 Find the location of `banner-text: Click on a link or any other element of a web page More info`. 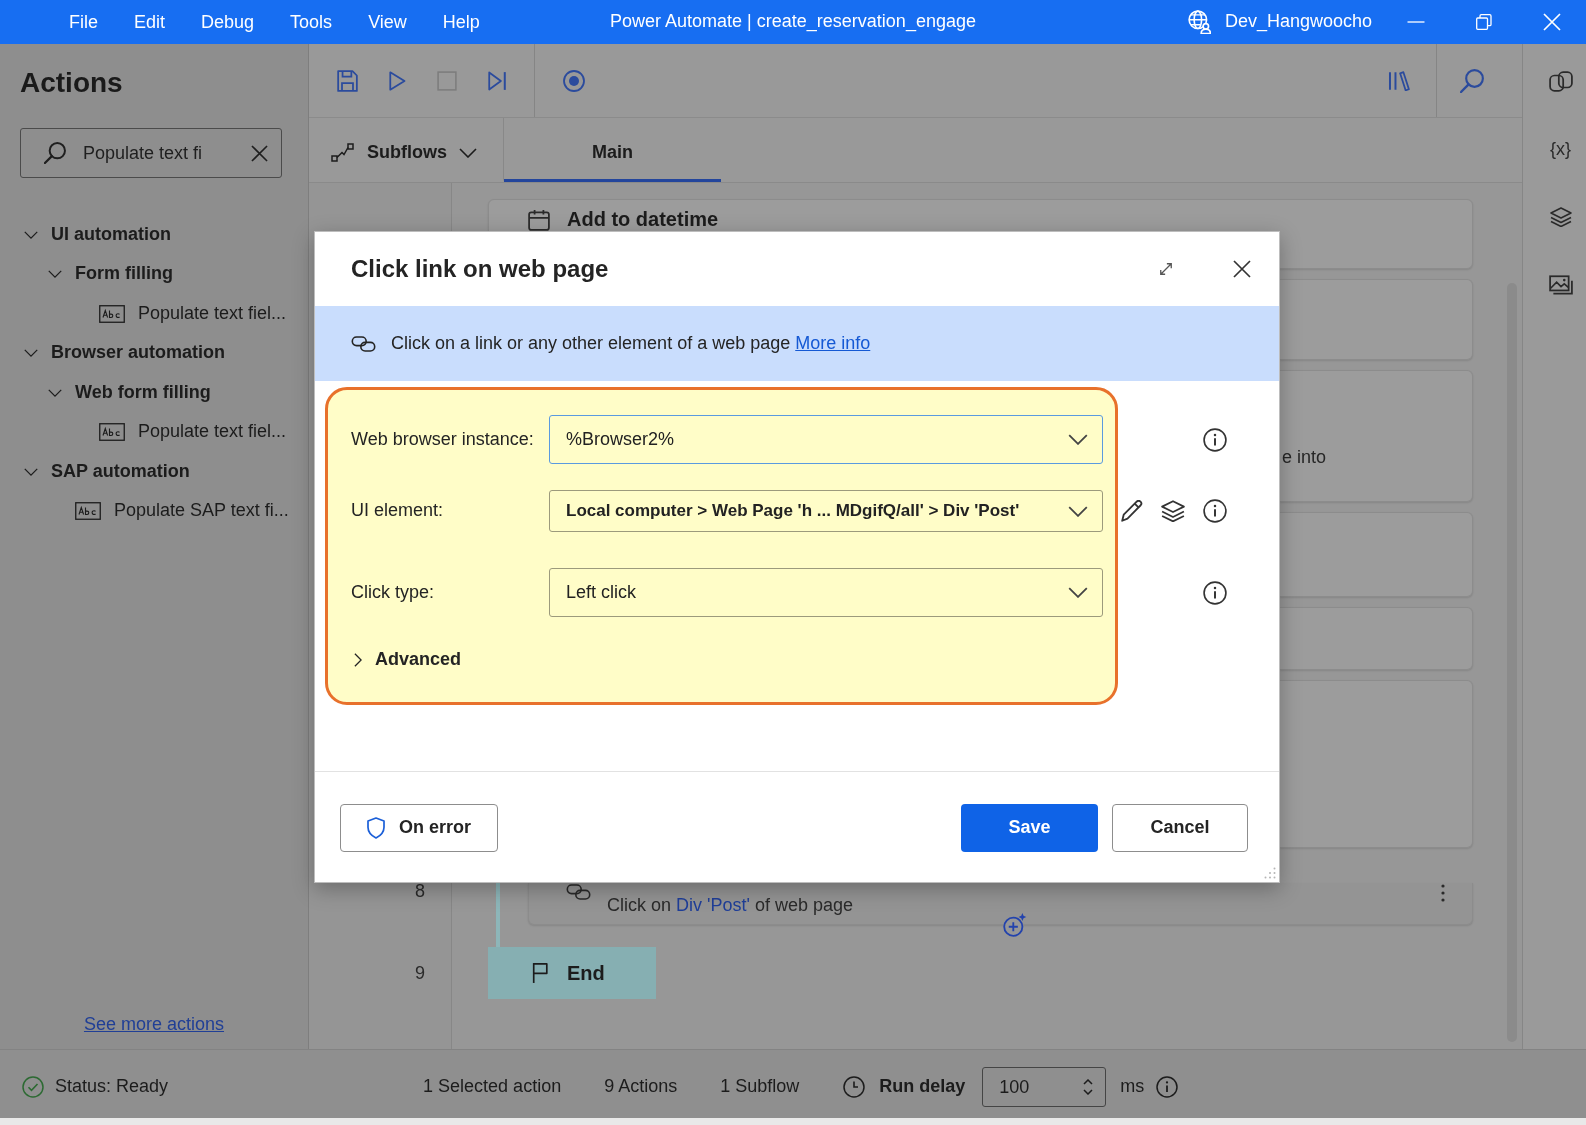

banner-text: Click on a link or any other element of a web page More info is located at coordinates (631, 343).